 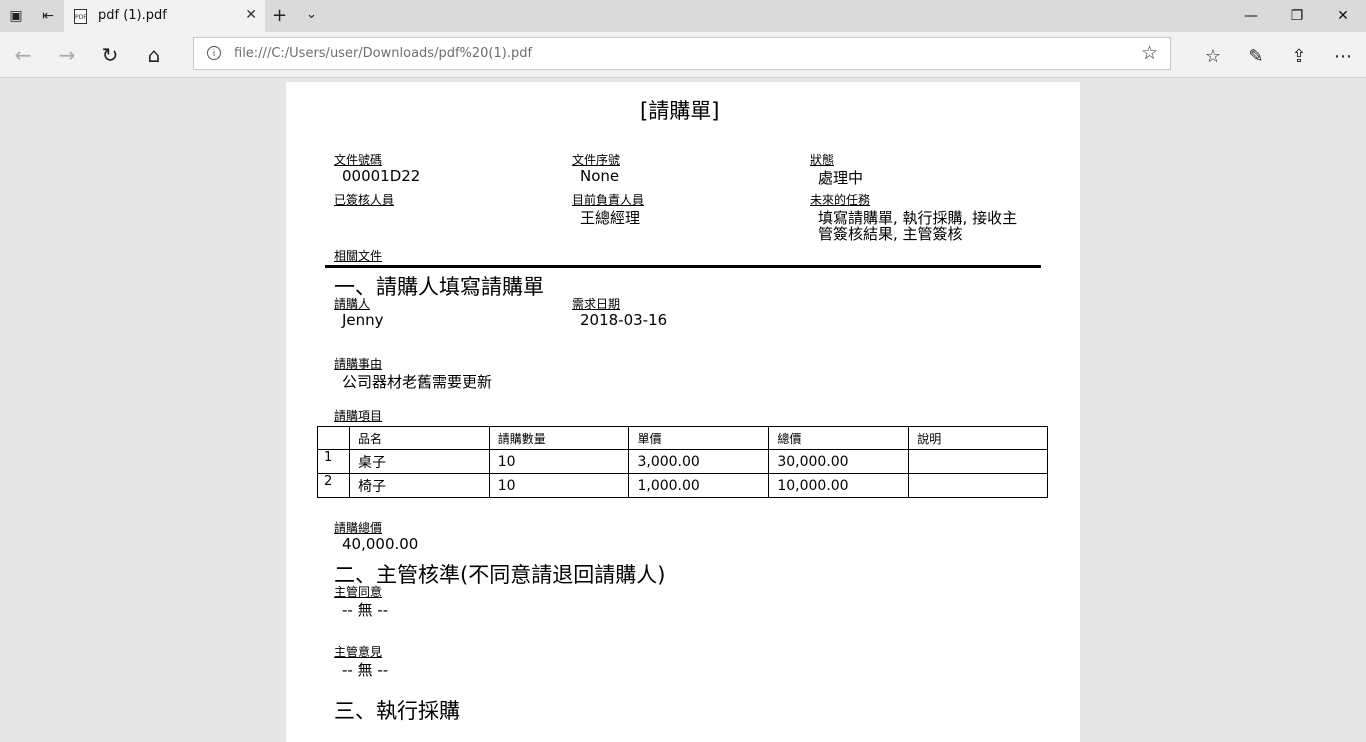 What do you see at coordinates (559, 438) in the screenshot?
I see `column-header: 請購數量` at bounding box center [559, 438].